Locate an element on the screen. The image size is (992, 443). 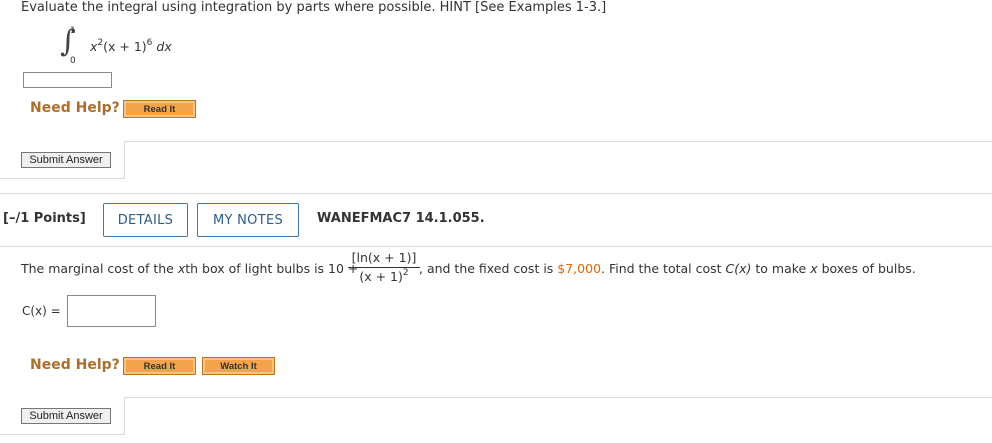
integral-expression: ∫ 1 0 x2(x + 1)6 dx is located at coordinates (130, 45).